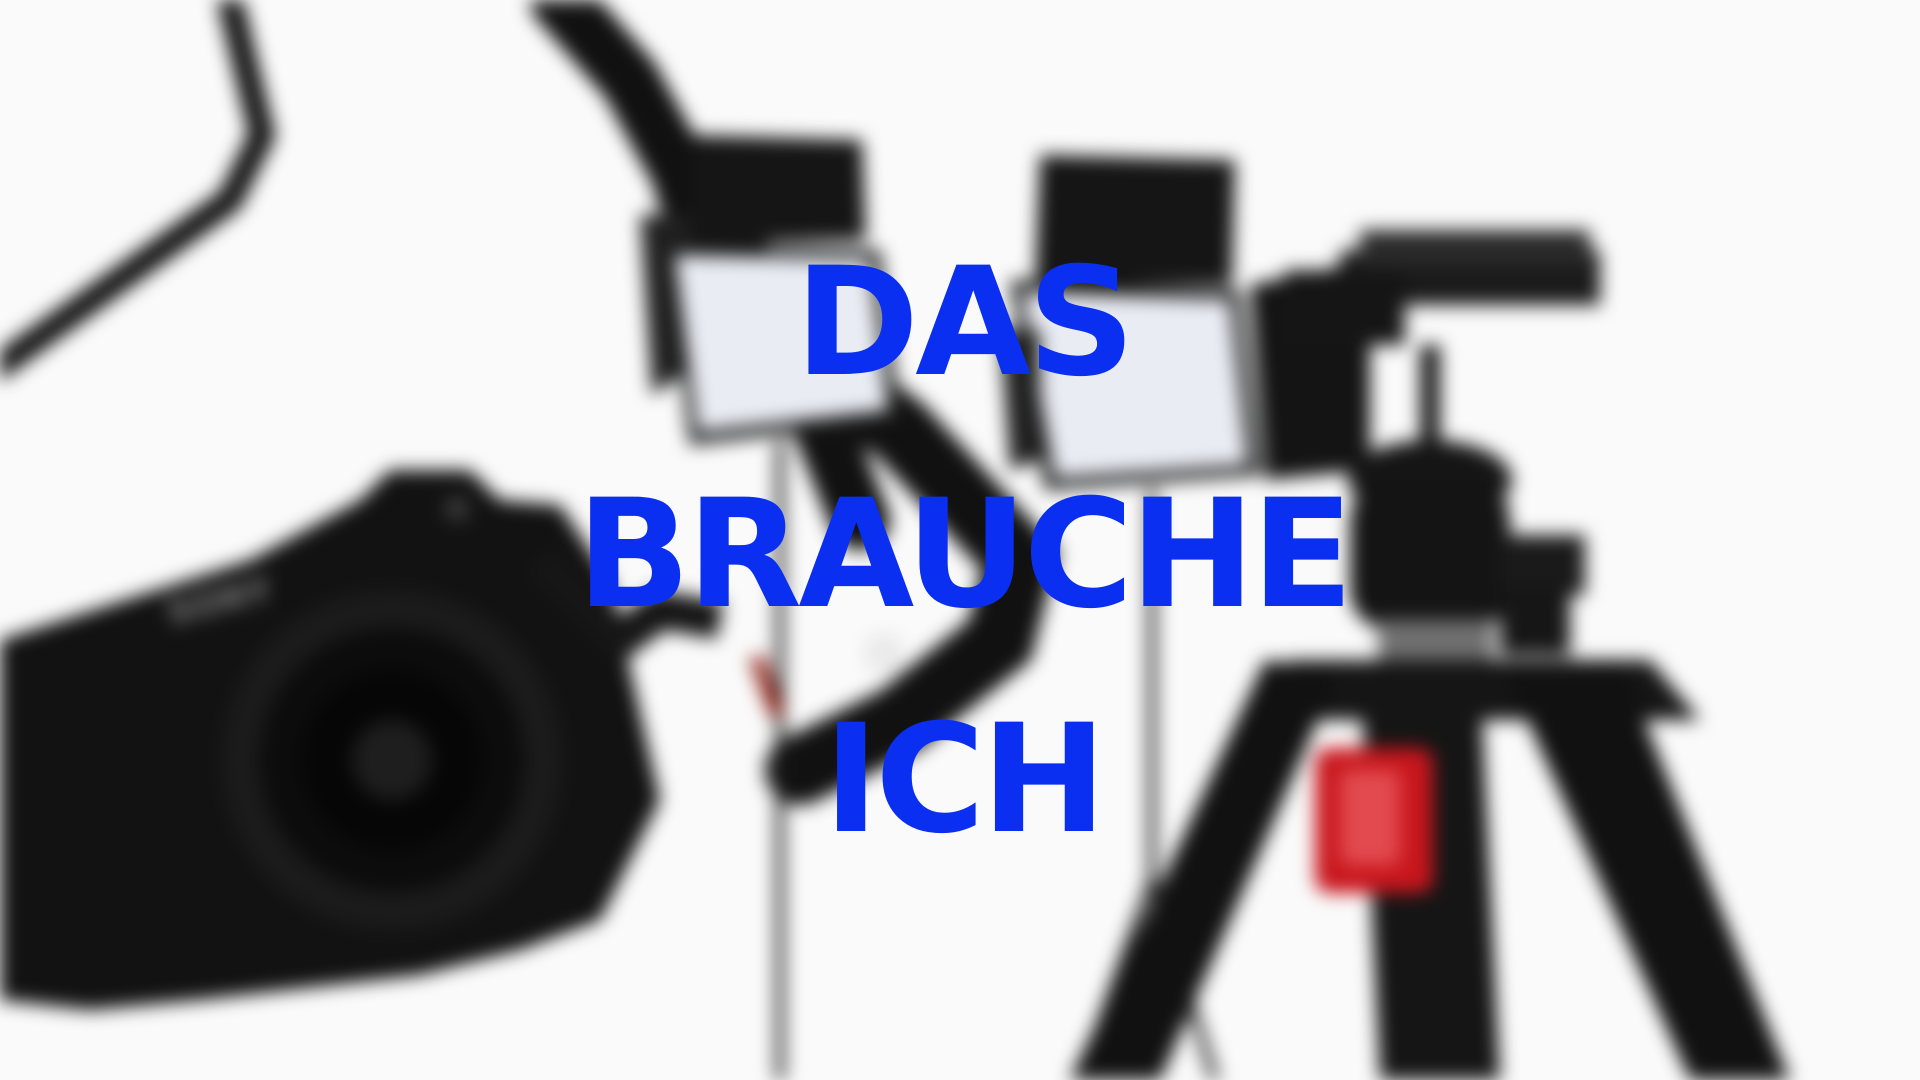  What do you see at coordinates (965, 323) in the screenshot?
I see `headline-line-1: DAS` at bounding box center [965, 323].